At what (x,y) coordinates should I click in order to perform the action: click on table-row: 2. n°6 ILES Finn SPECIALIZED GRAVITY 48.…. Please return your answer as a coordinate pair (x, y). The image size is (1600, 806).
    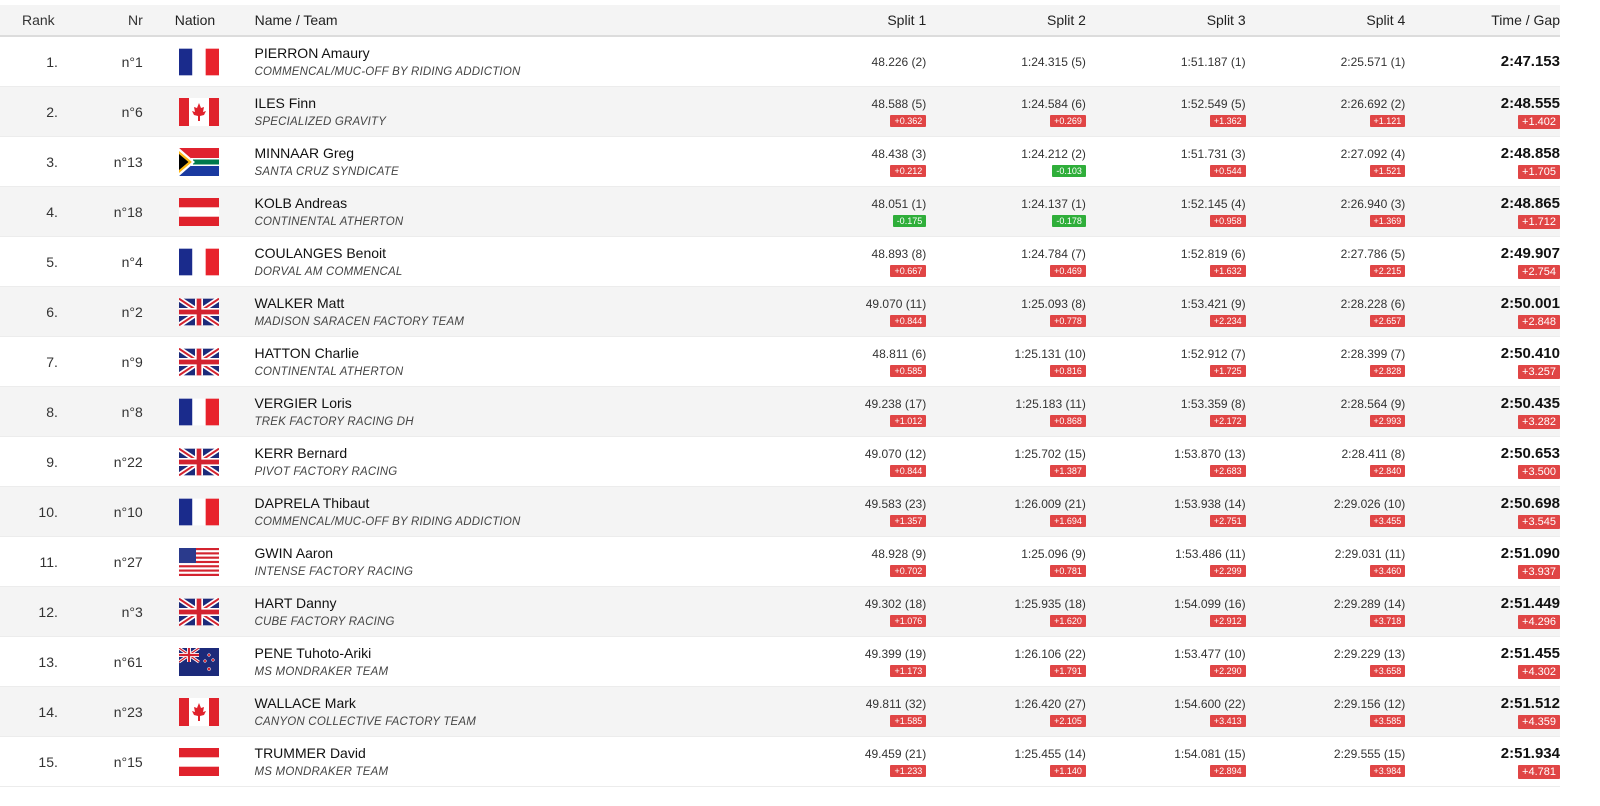
    Looking at the image, I should click on (780, 112).